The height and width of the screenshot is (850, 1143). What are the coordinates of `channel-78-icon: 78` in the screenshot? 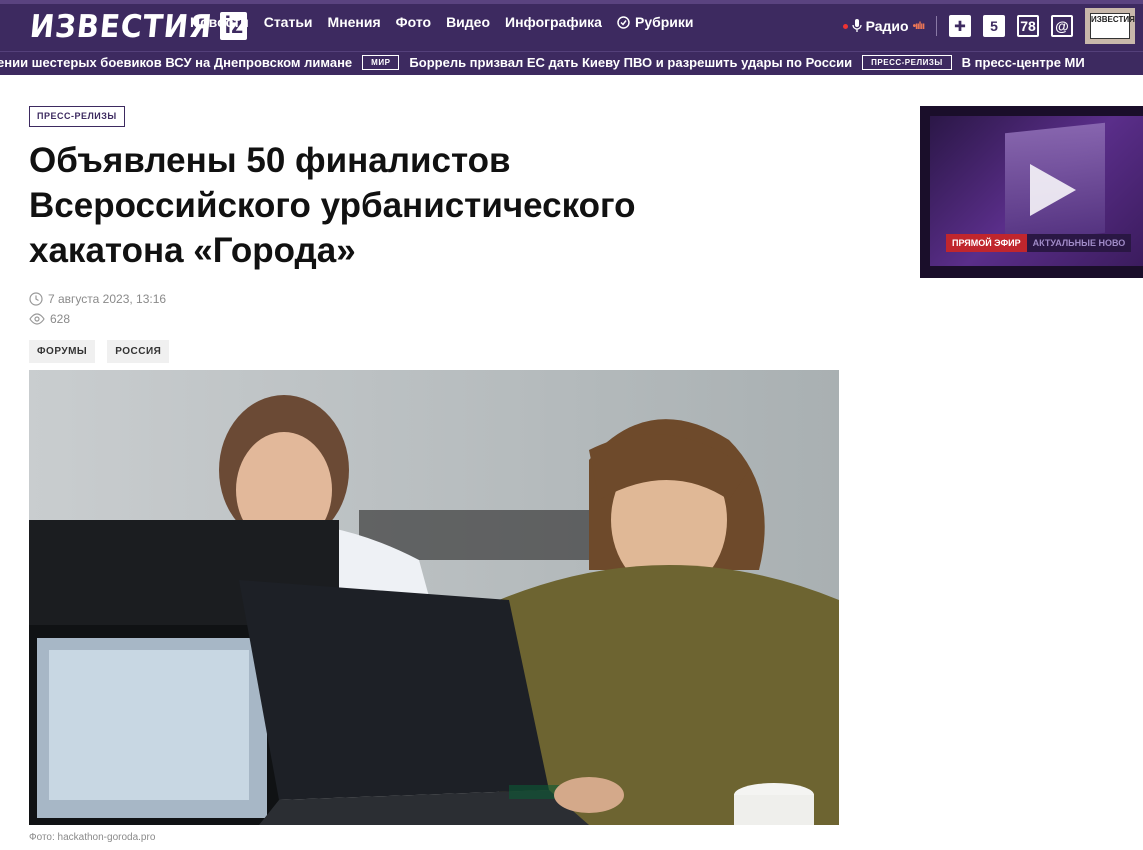 It's located at (1028, 26).